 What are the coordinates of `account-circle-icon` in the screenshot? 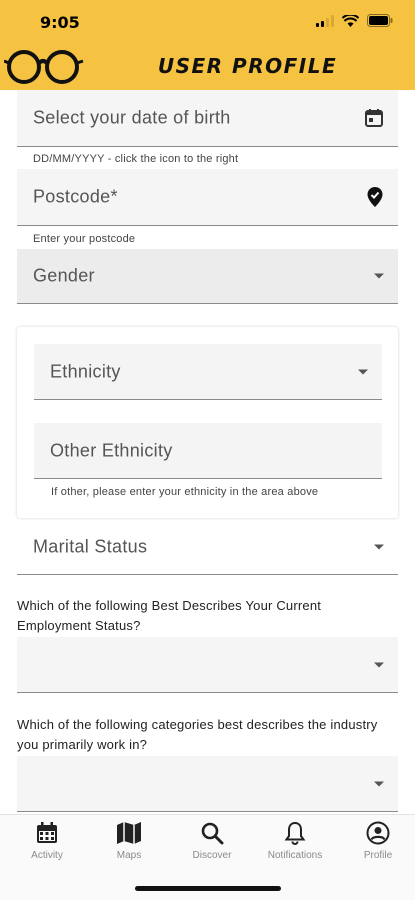 It's located at (378, 833).